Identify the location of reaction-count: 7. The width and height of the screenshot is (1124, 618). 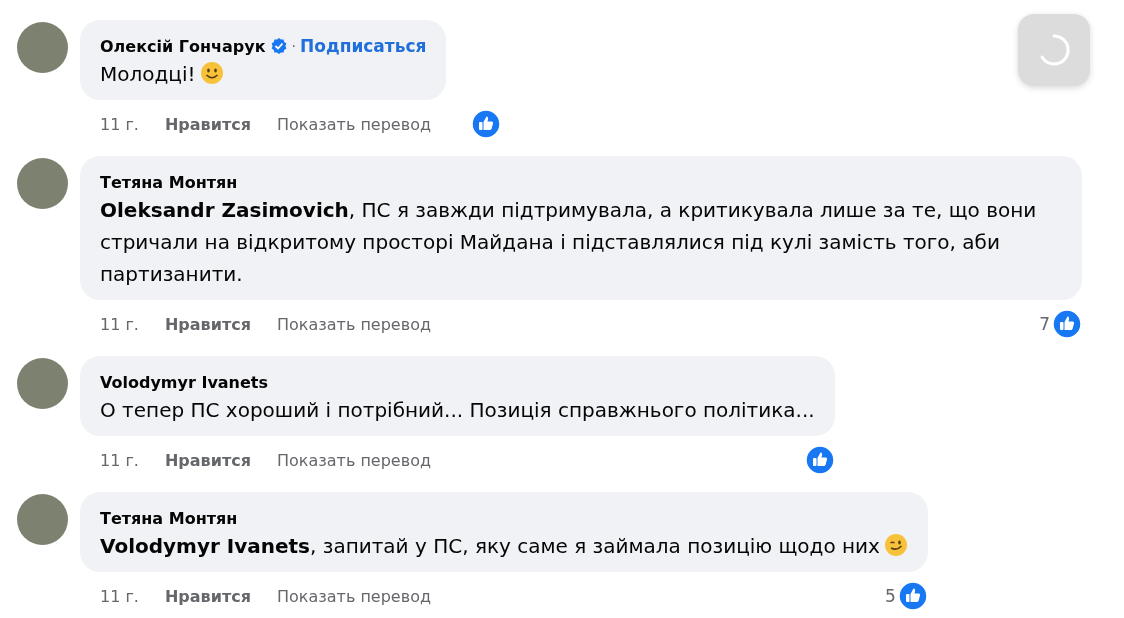
(1044, 324).